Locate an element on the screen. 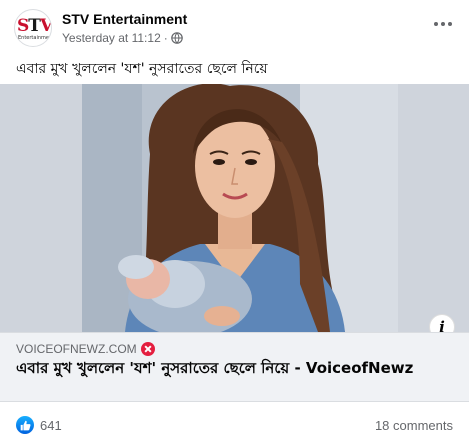  link-domain-row: VOICEOFNEWZ.COM is located at coordinates (85, 349).